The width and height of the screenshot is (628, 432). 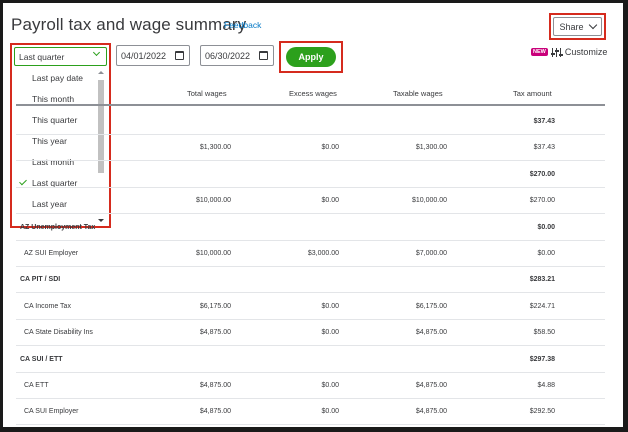 What do you see at coordinates (310, 148) in the screenshot?
I see `table-row: $1,300.00 $0.00 $1,300.00 $37.43` at bounding box center [310, 148].